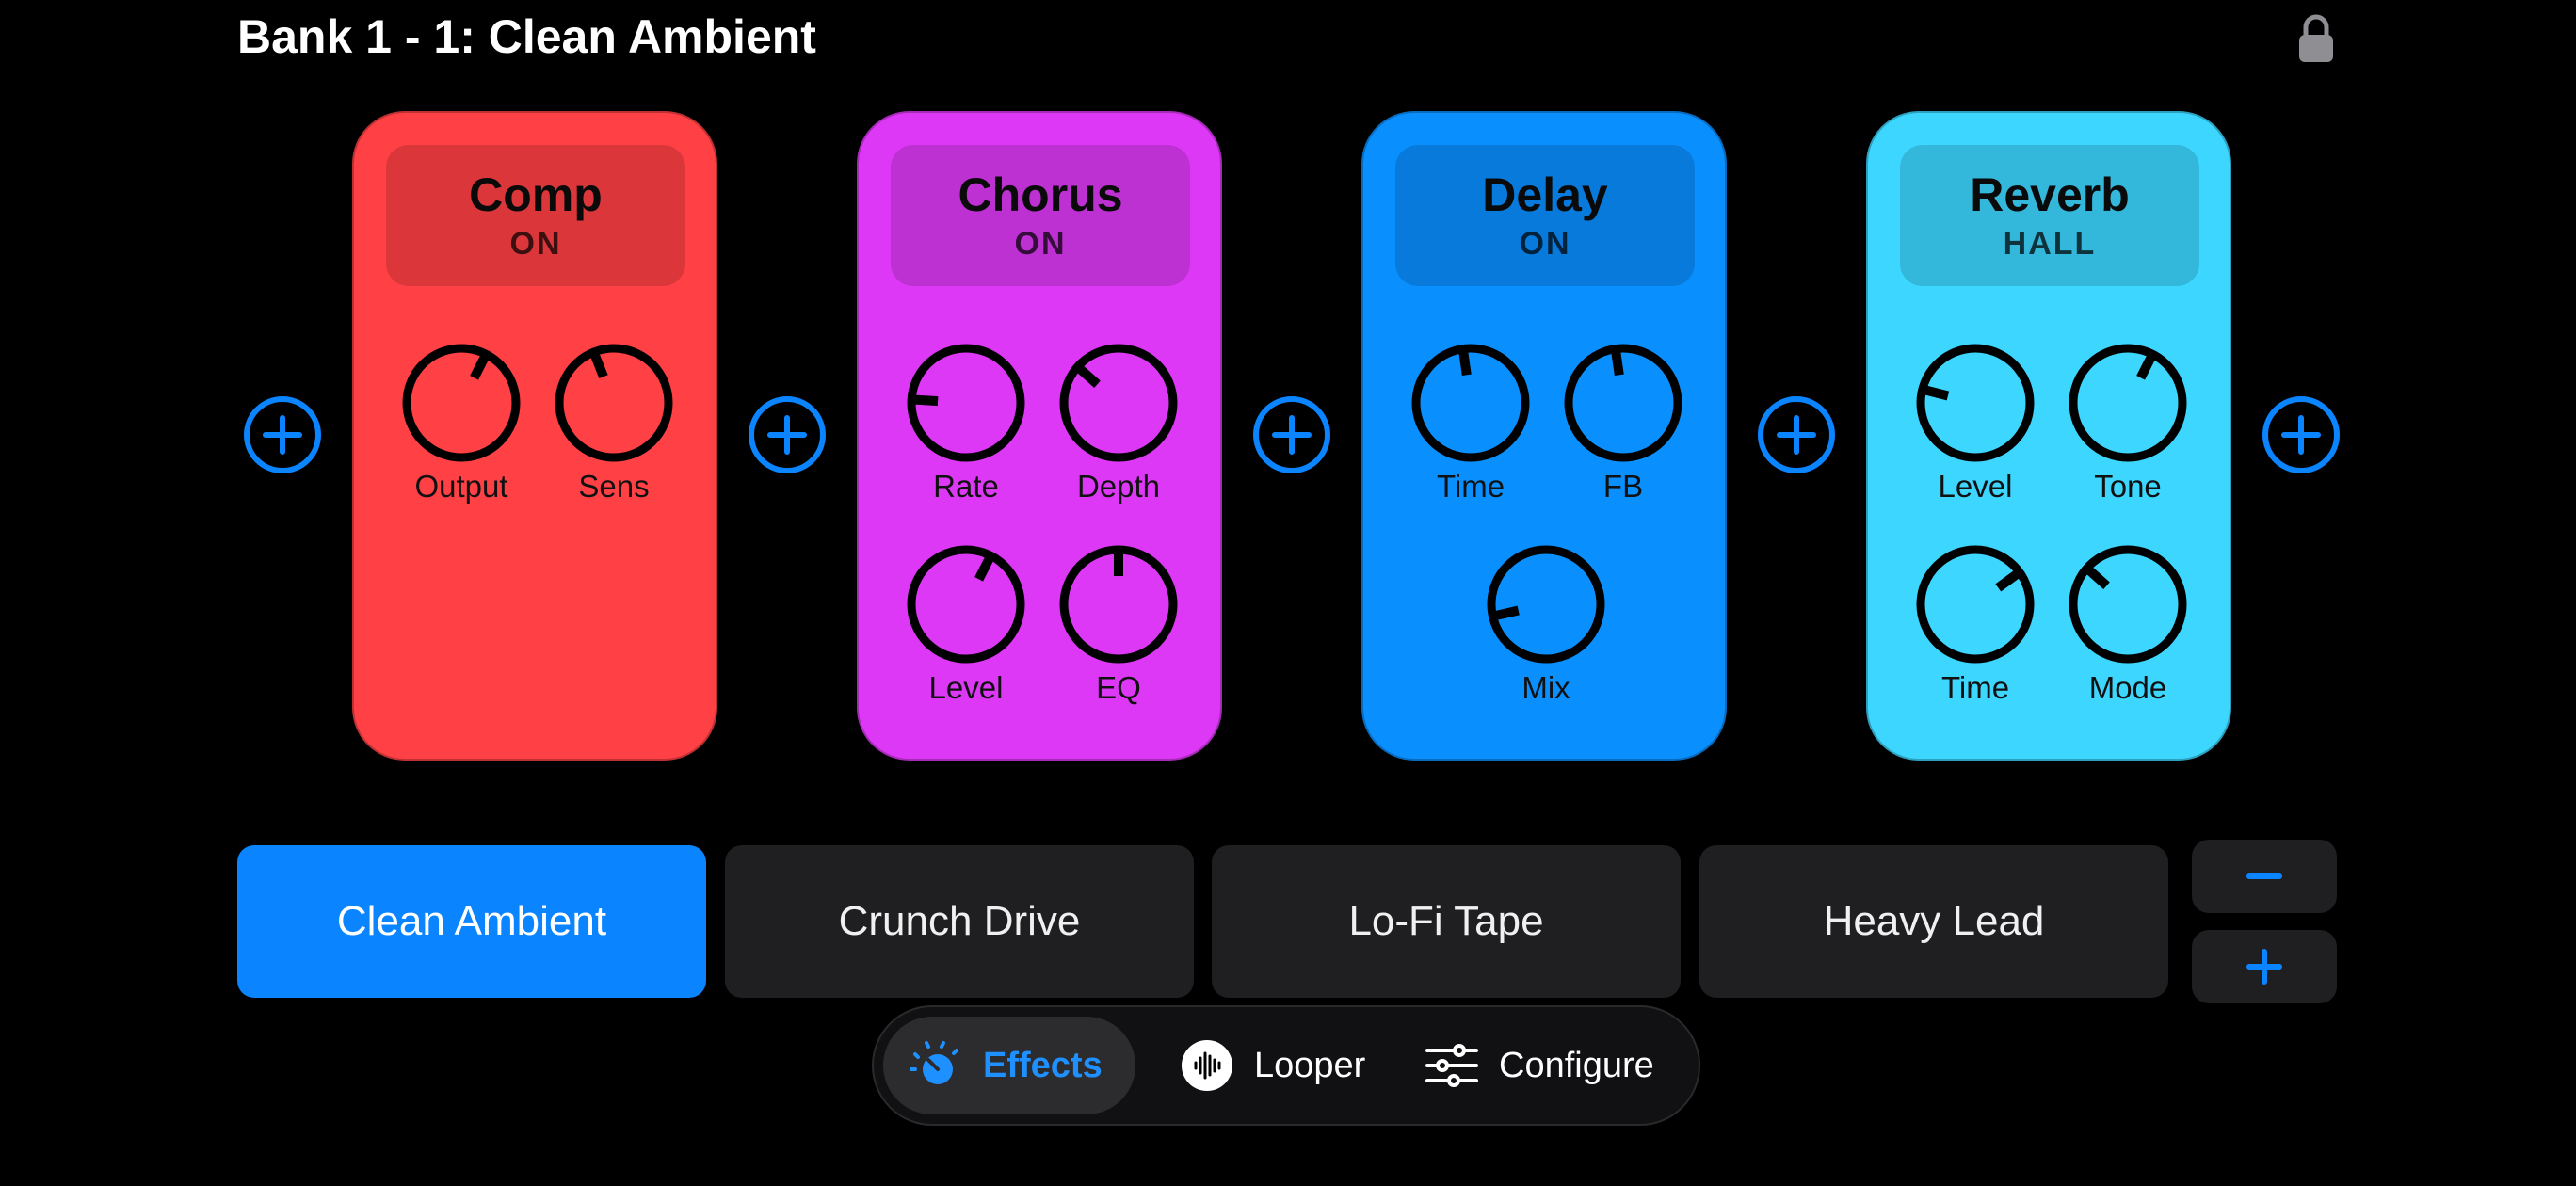 Image resolution: width=2576 pixels, height=1186 pixels. Describe the element at coordinates (966, 486) in the screenshot. I see `knob-label: Rate` at that location.